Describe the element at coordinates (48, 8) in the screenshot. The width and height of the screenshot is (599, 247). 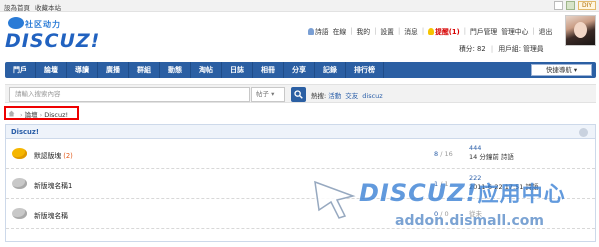
I see `bookmark-link: 收藏本站` at that location.